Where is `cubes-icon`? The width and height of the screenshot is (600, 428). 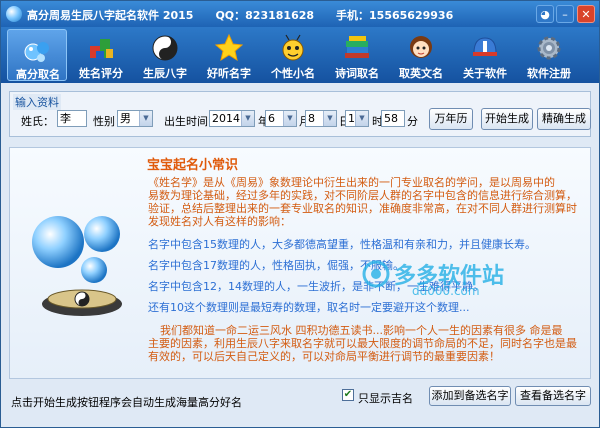 cubes-icon is located at coordinates (101, 49).